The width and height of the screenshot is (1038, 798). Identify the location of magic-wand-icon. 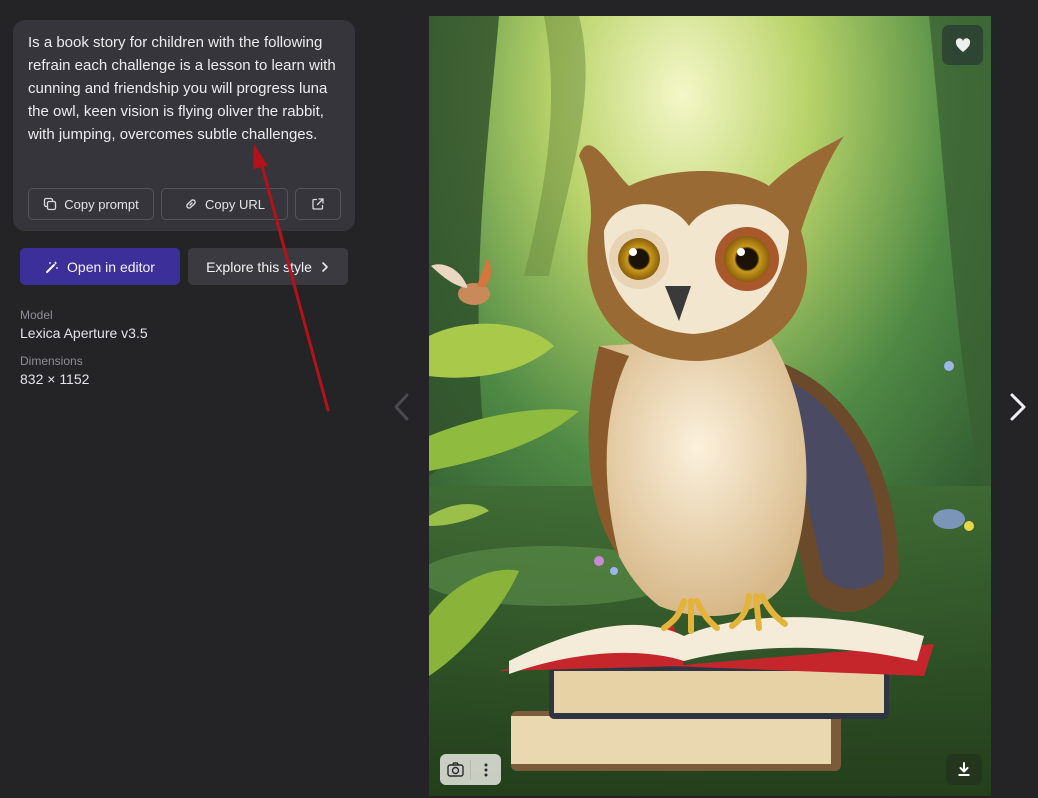
(52, 266).